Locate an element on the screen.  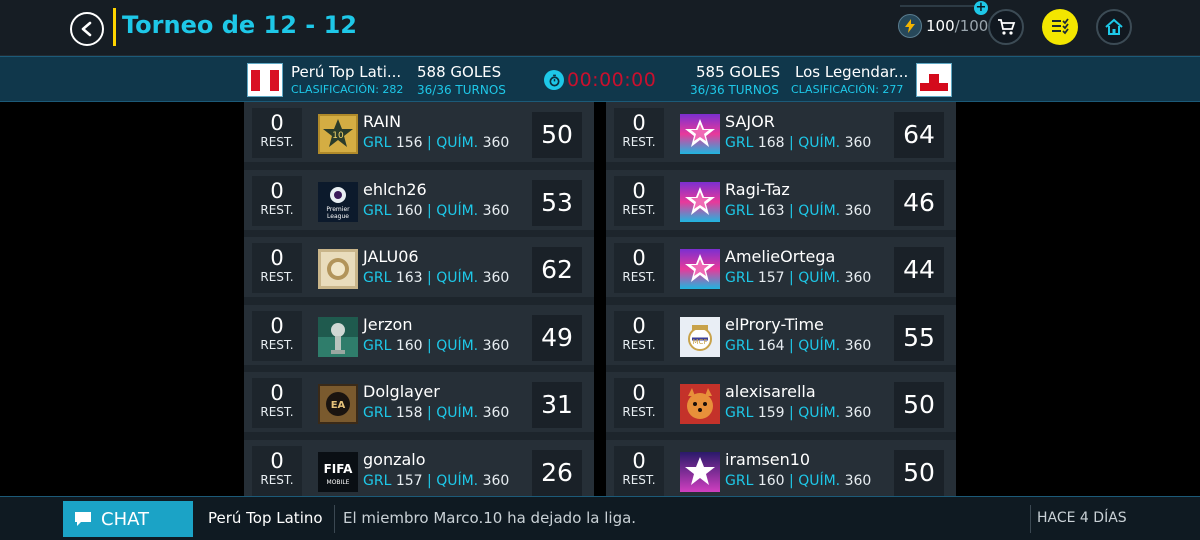
player-name: elProry-Time is located at coordinates (774, 324).